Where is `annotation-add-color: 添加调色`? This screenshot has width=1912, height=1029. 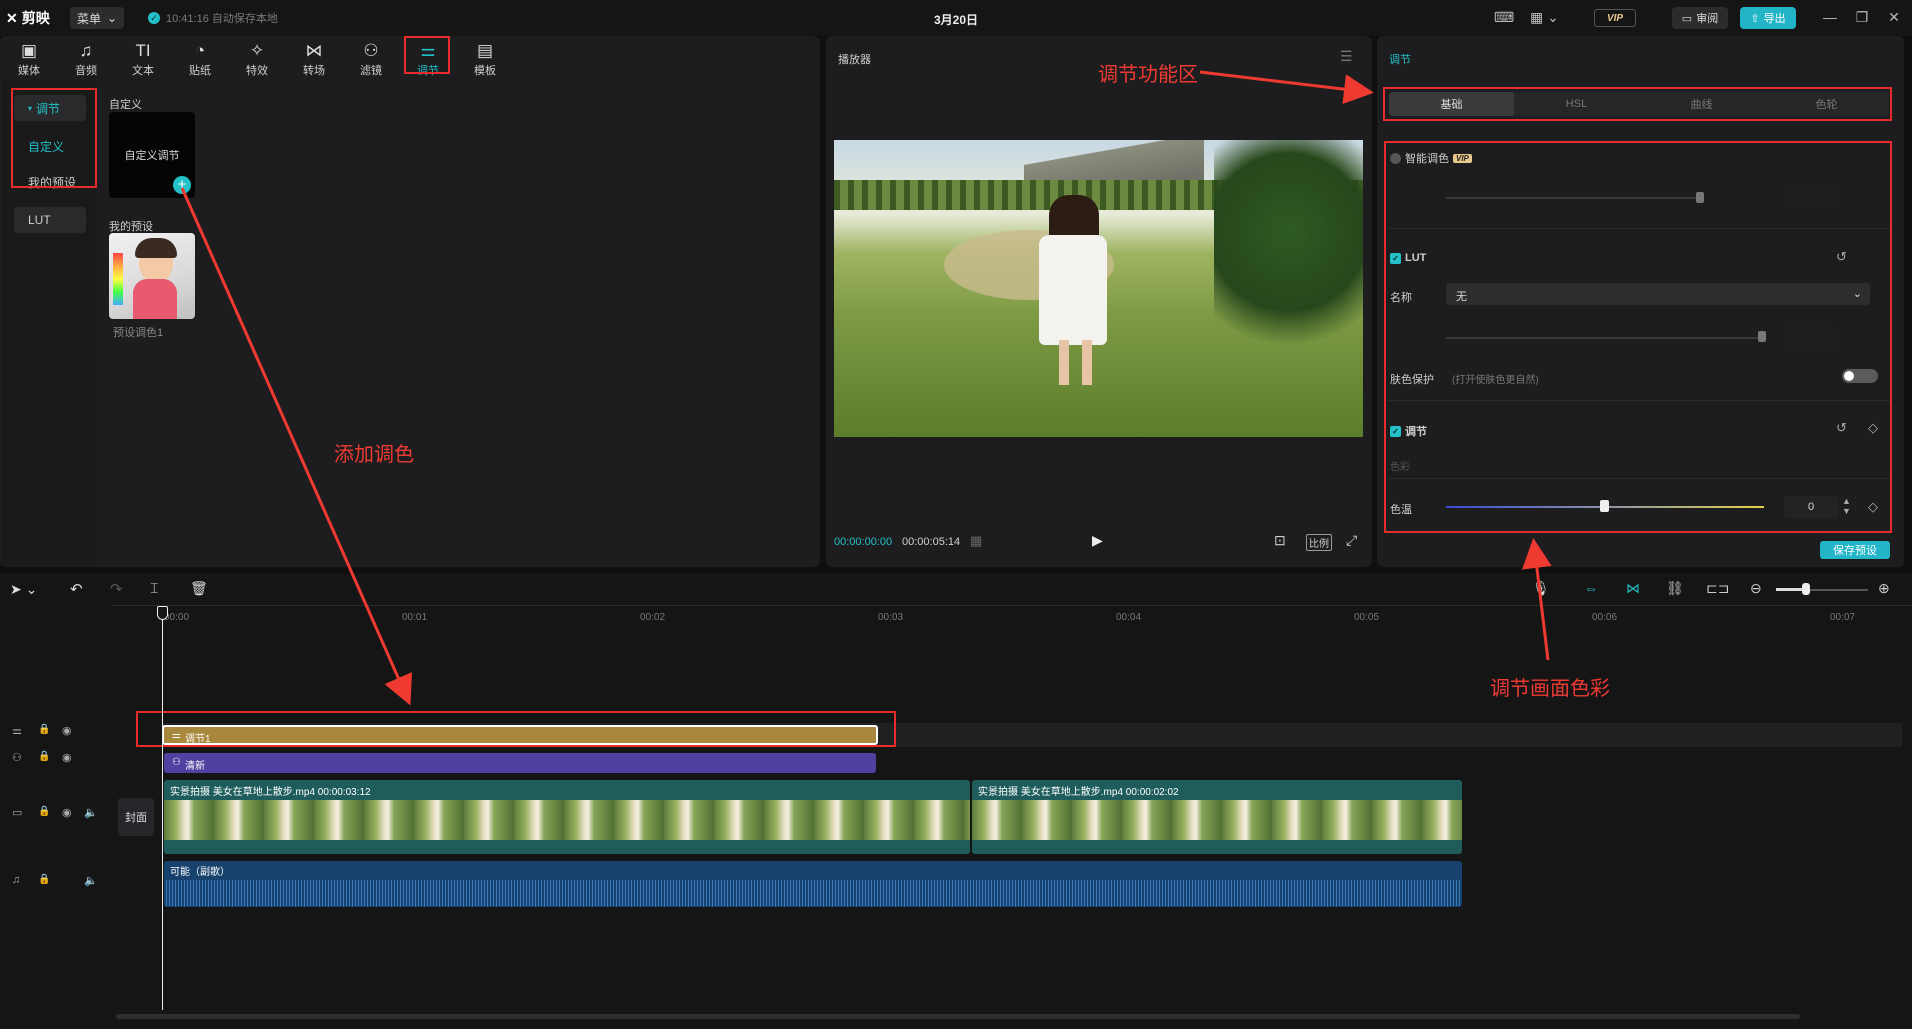 annotation-add-color: 添加调色 is located at coordinates (374, 455).